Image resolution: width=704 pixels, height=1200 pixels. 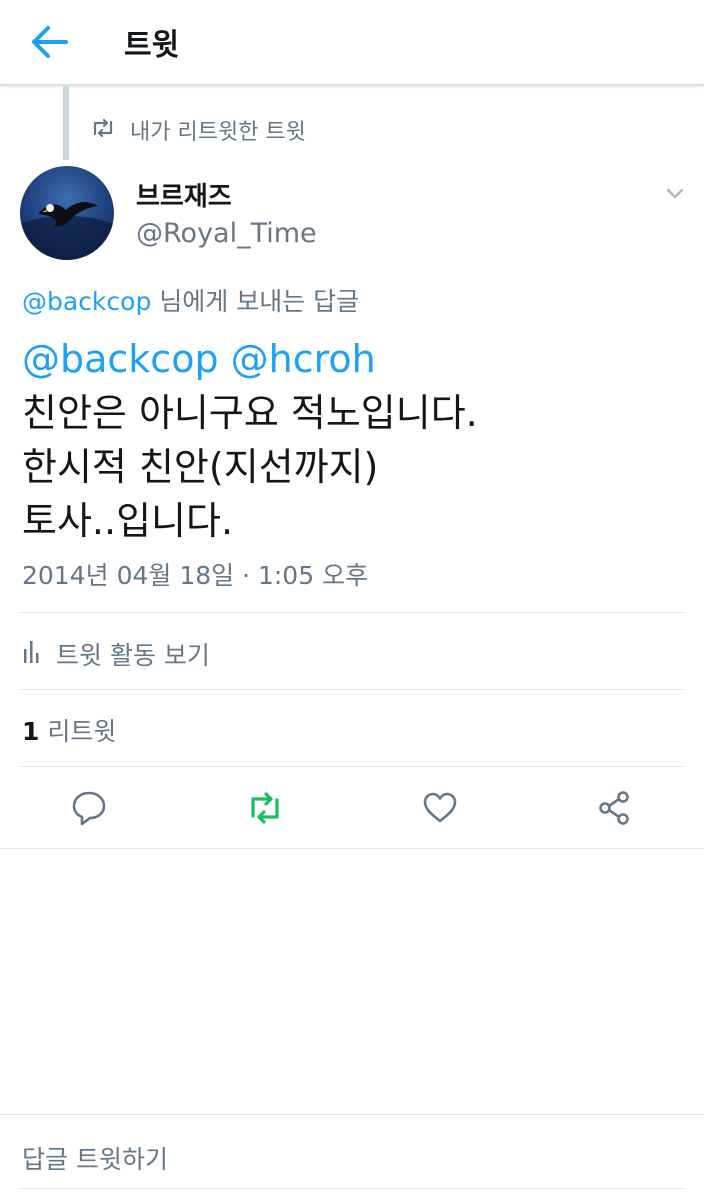 I want to click on reply-context: @backcop 님에게 보내는 답글, so click(x=190, y=300).